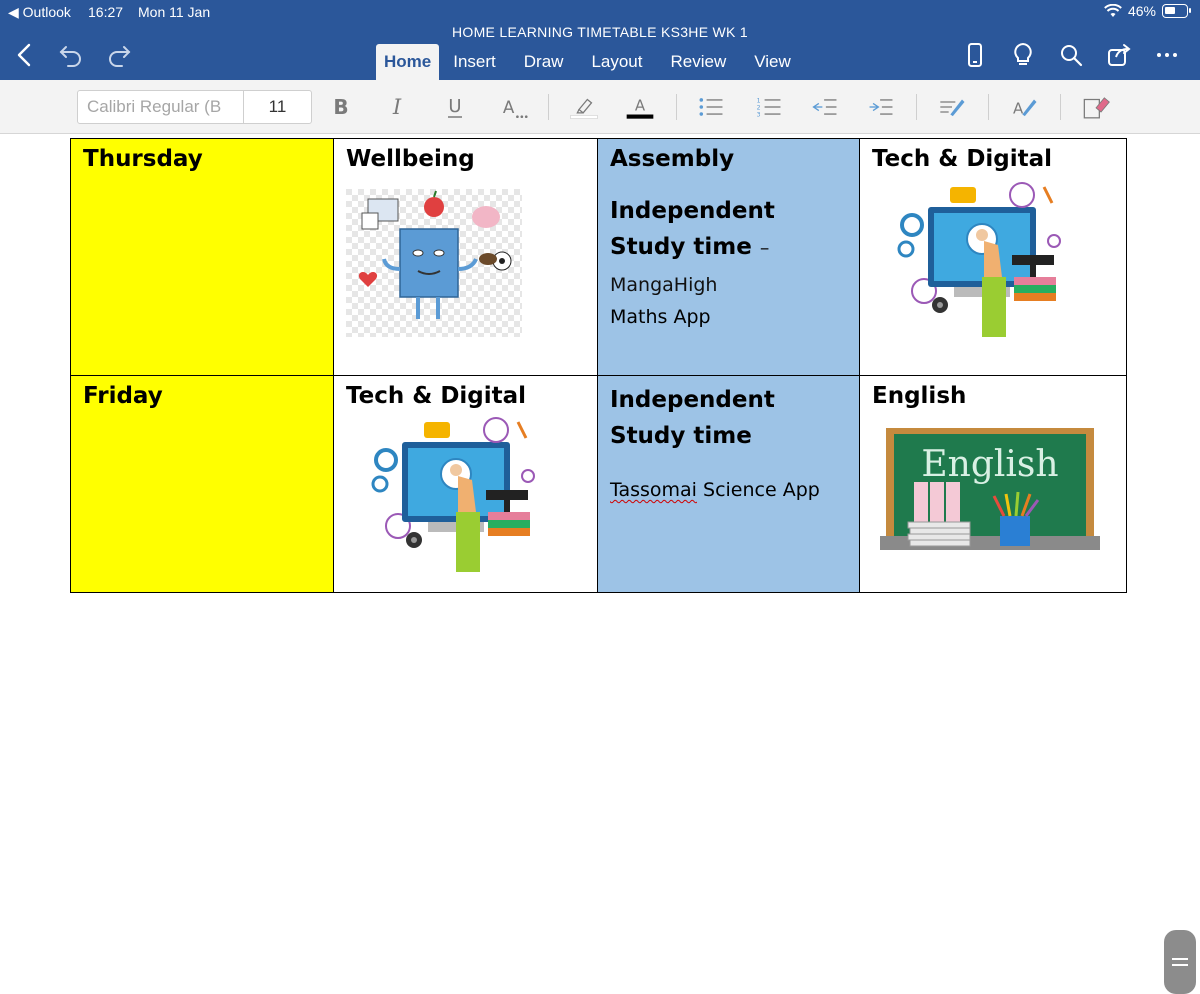  What do you see at coordinates (434, 263) in the screenshot?
I see `wellbeing-illustration` at bounding box center [434, 263].